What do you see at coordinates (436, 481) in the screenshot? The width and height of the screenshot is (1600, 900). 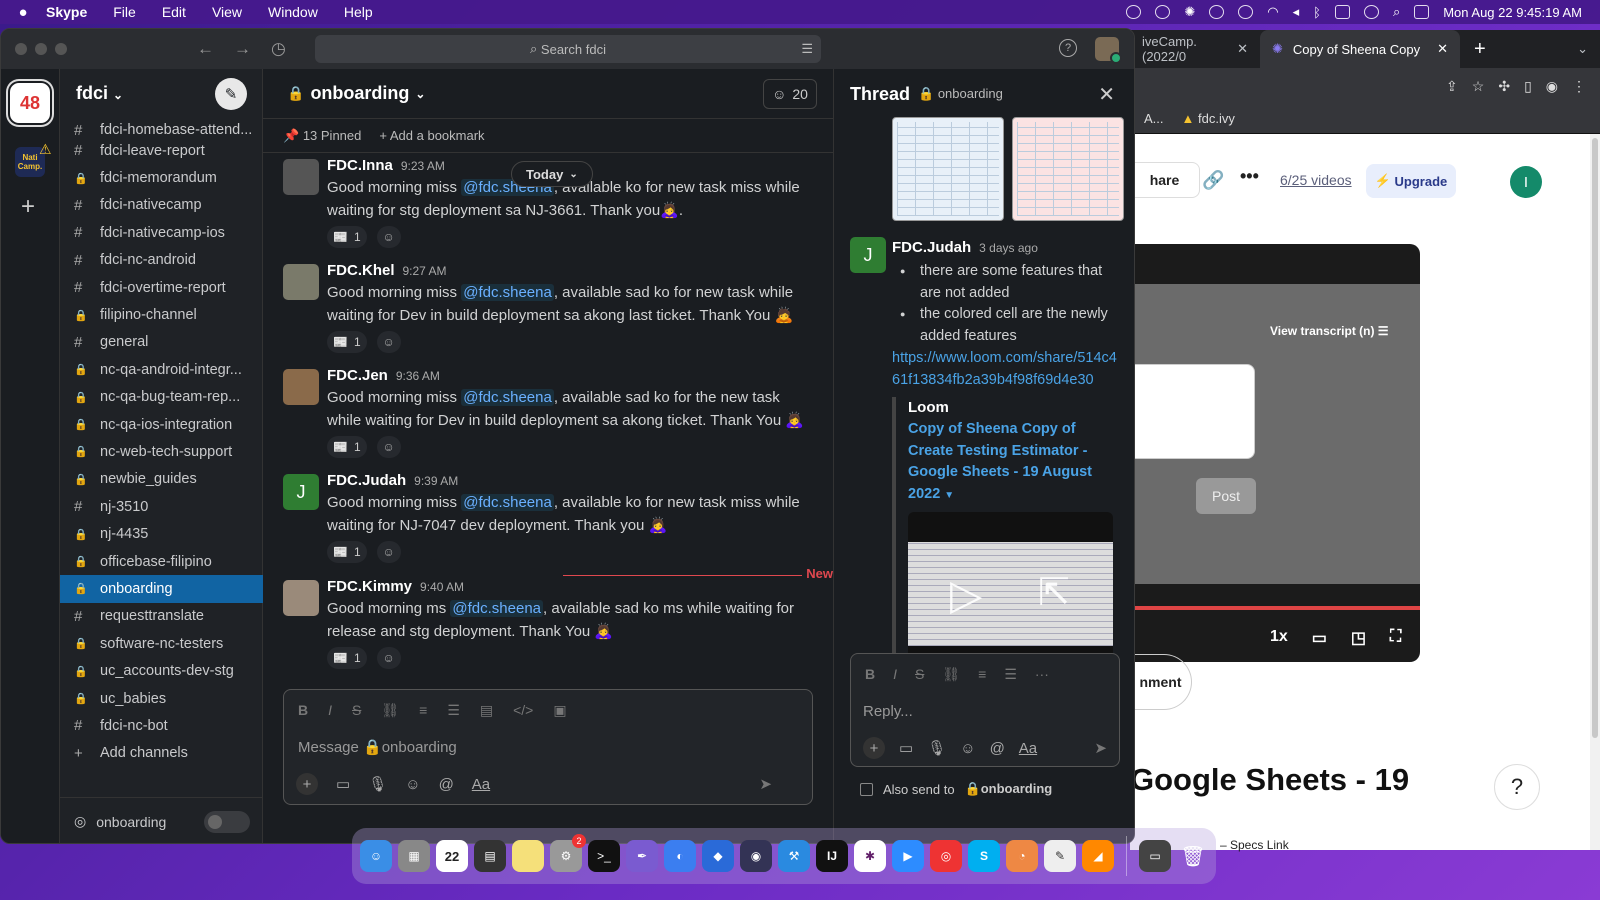 I see `timestamp: 9:39 AM` at bounding box center [436, 481].